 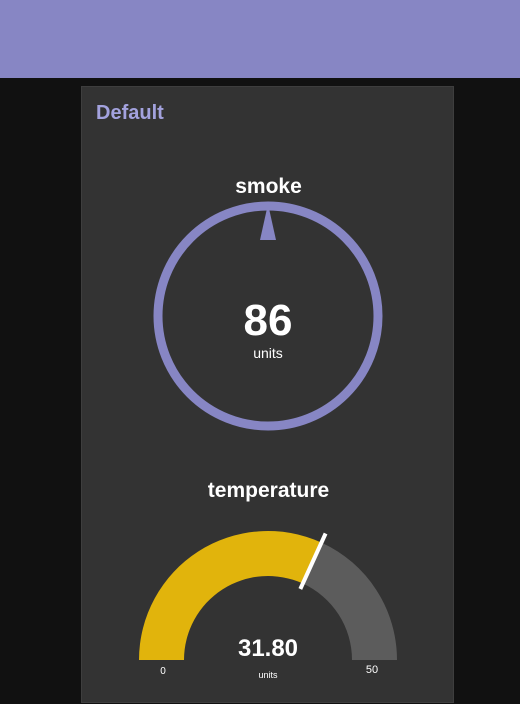 I want to click on app-header-bar, so click(x=260, y=39).